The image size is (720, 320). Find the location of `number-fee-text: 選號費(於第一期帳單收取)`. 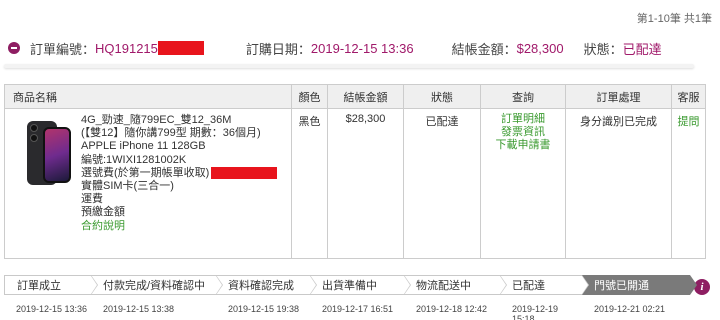

number-fee-text: 選號費(於第一期帳單收取) is located at coordinates (145, 172).